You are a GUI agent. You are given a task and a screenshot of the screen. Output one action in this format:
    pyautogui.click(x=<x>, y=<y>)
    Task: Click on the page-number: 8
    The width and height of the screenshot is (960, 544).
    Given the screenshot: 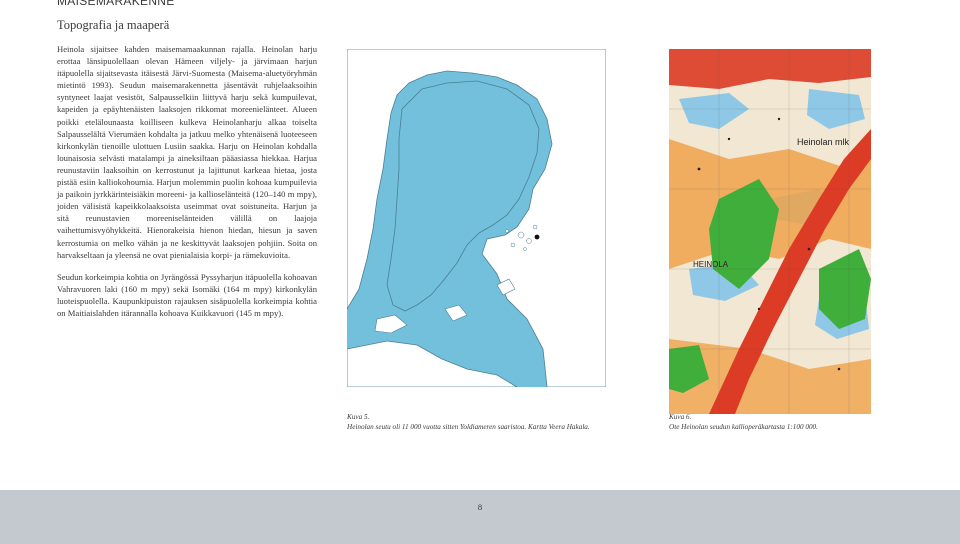 What is the action you would take?
    pyautogui.click(x=480, y=507)
    